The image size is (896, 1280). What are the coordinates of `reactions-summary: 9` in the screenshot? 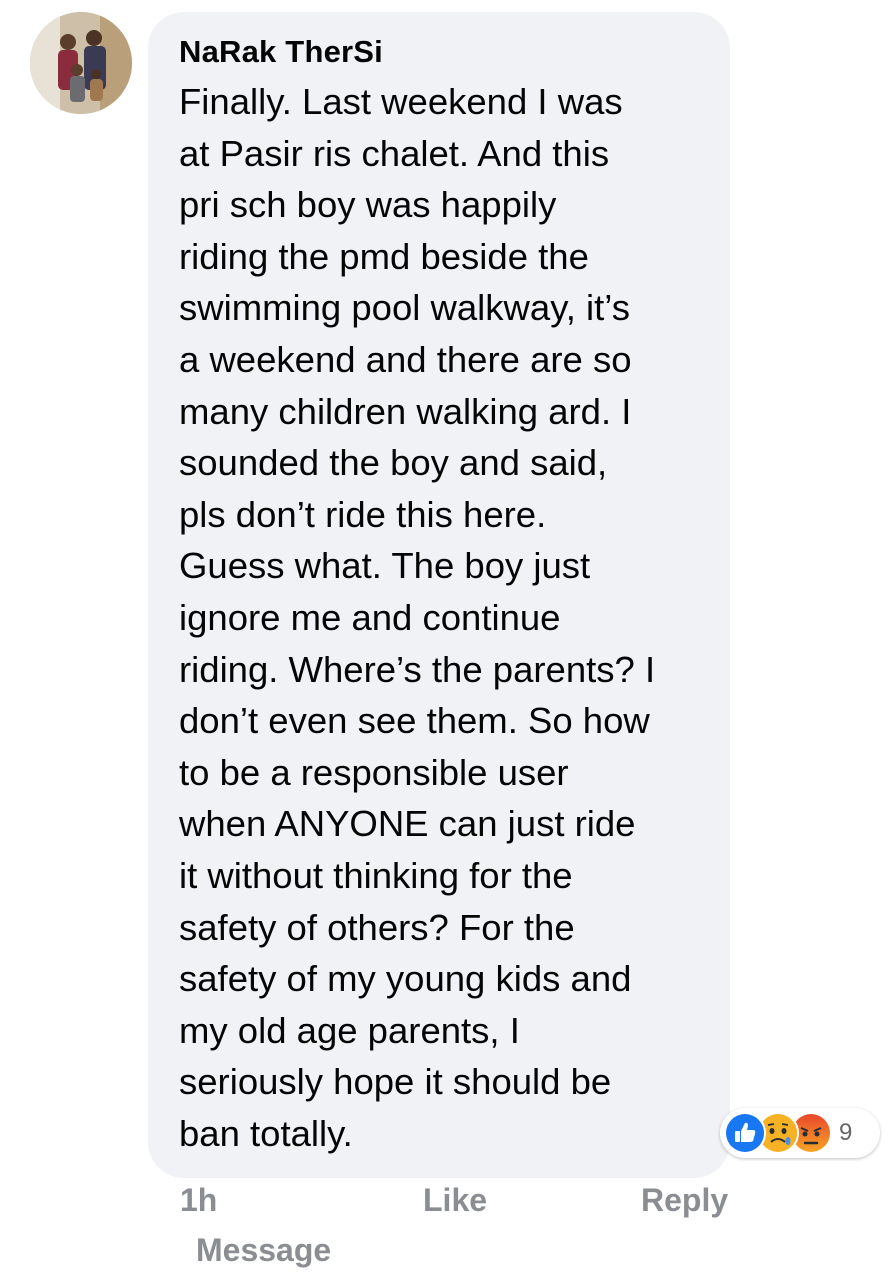 It's located at (800, 1133).